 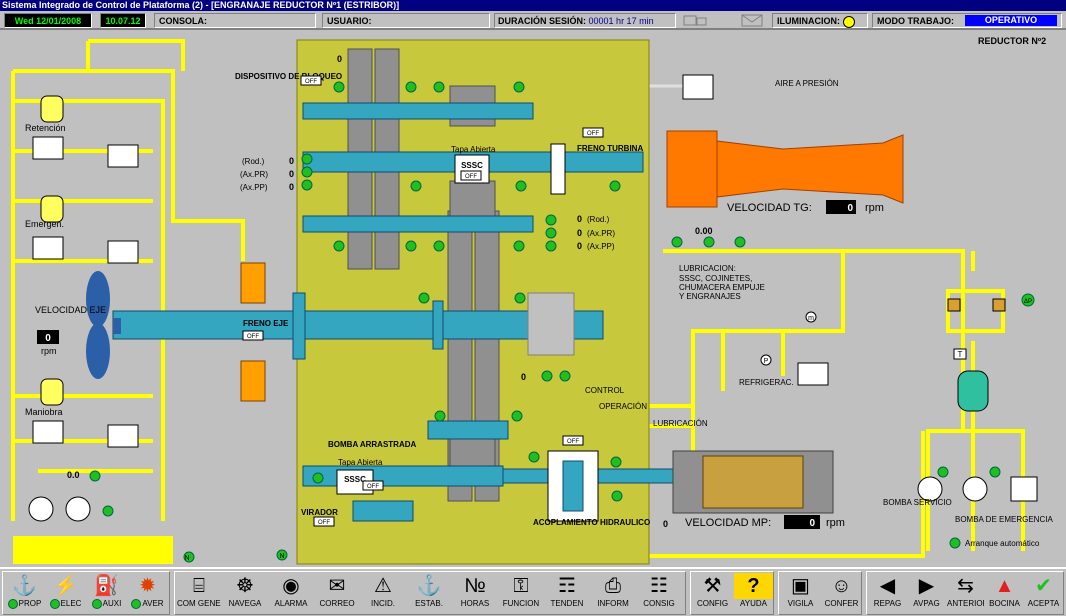 What do you see at coordinates (1043, 593) in the screenshot?
I see `pages-button-acepta: ✔ ACEPTA` at bounding box center [1043, 593].